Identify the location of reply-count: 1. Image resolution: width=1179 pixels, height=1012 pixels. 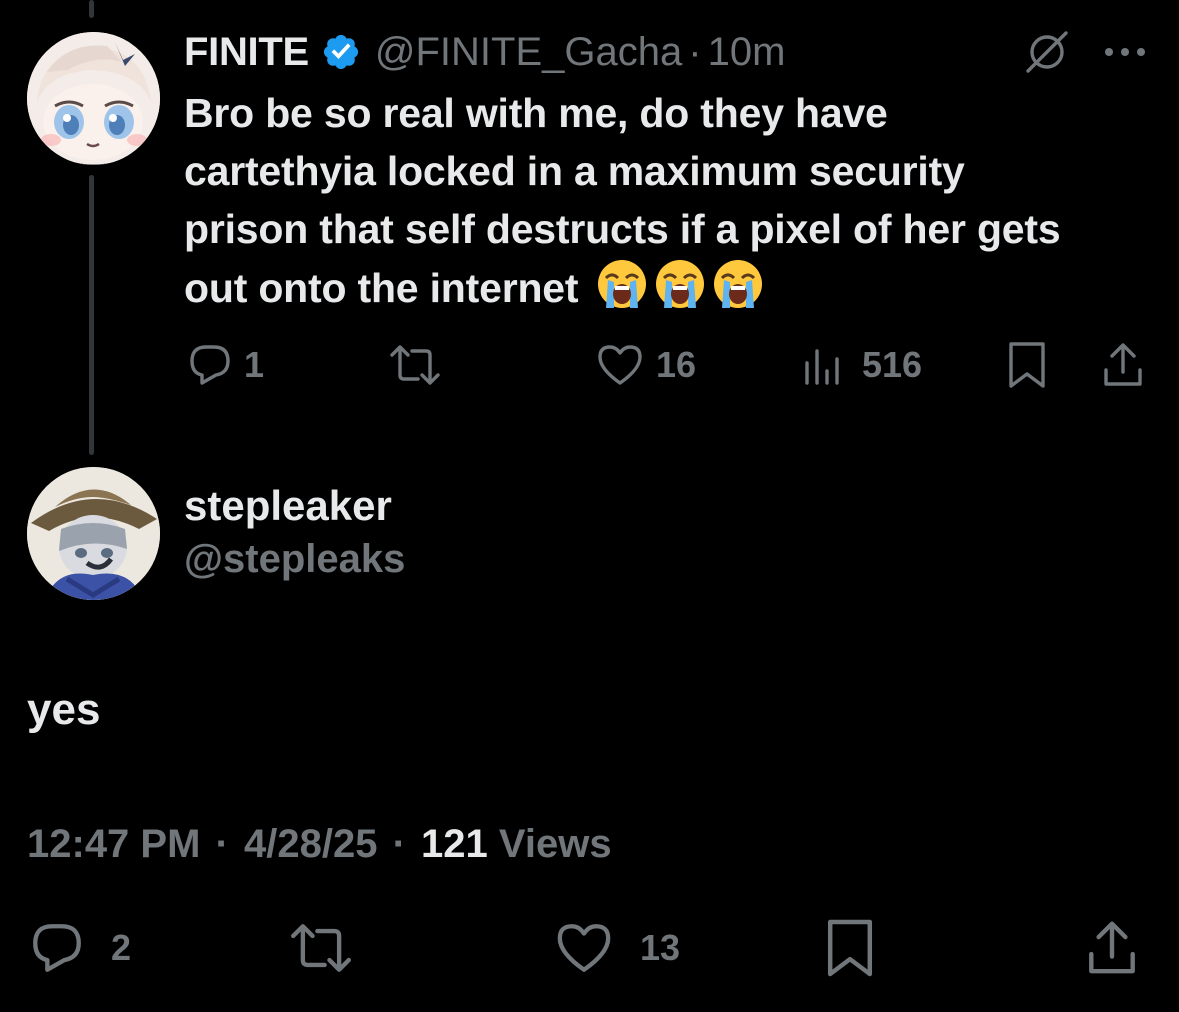
(254, 364).